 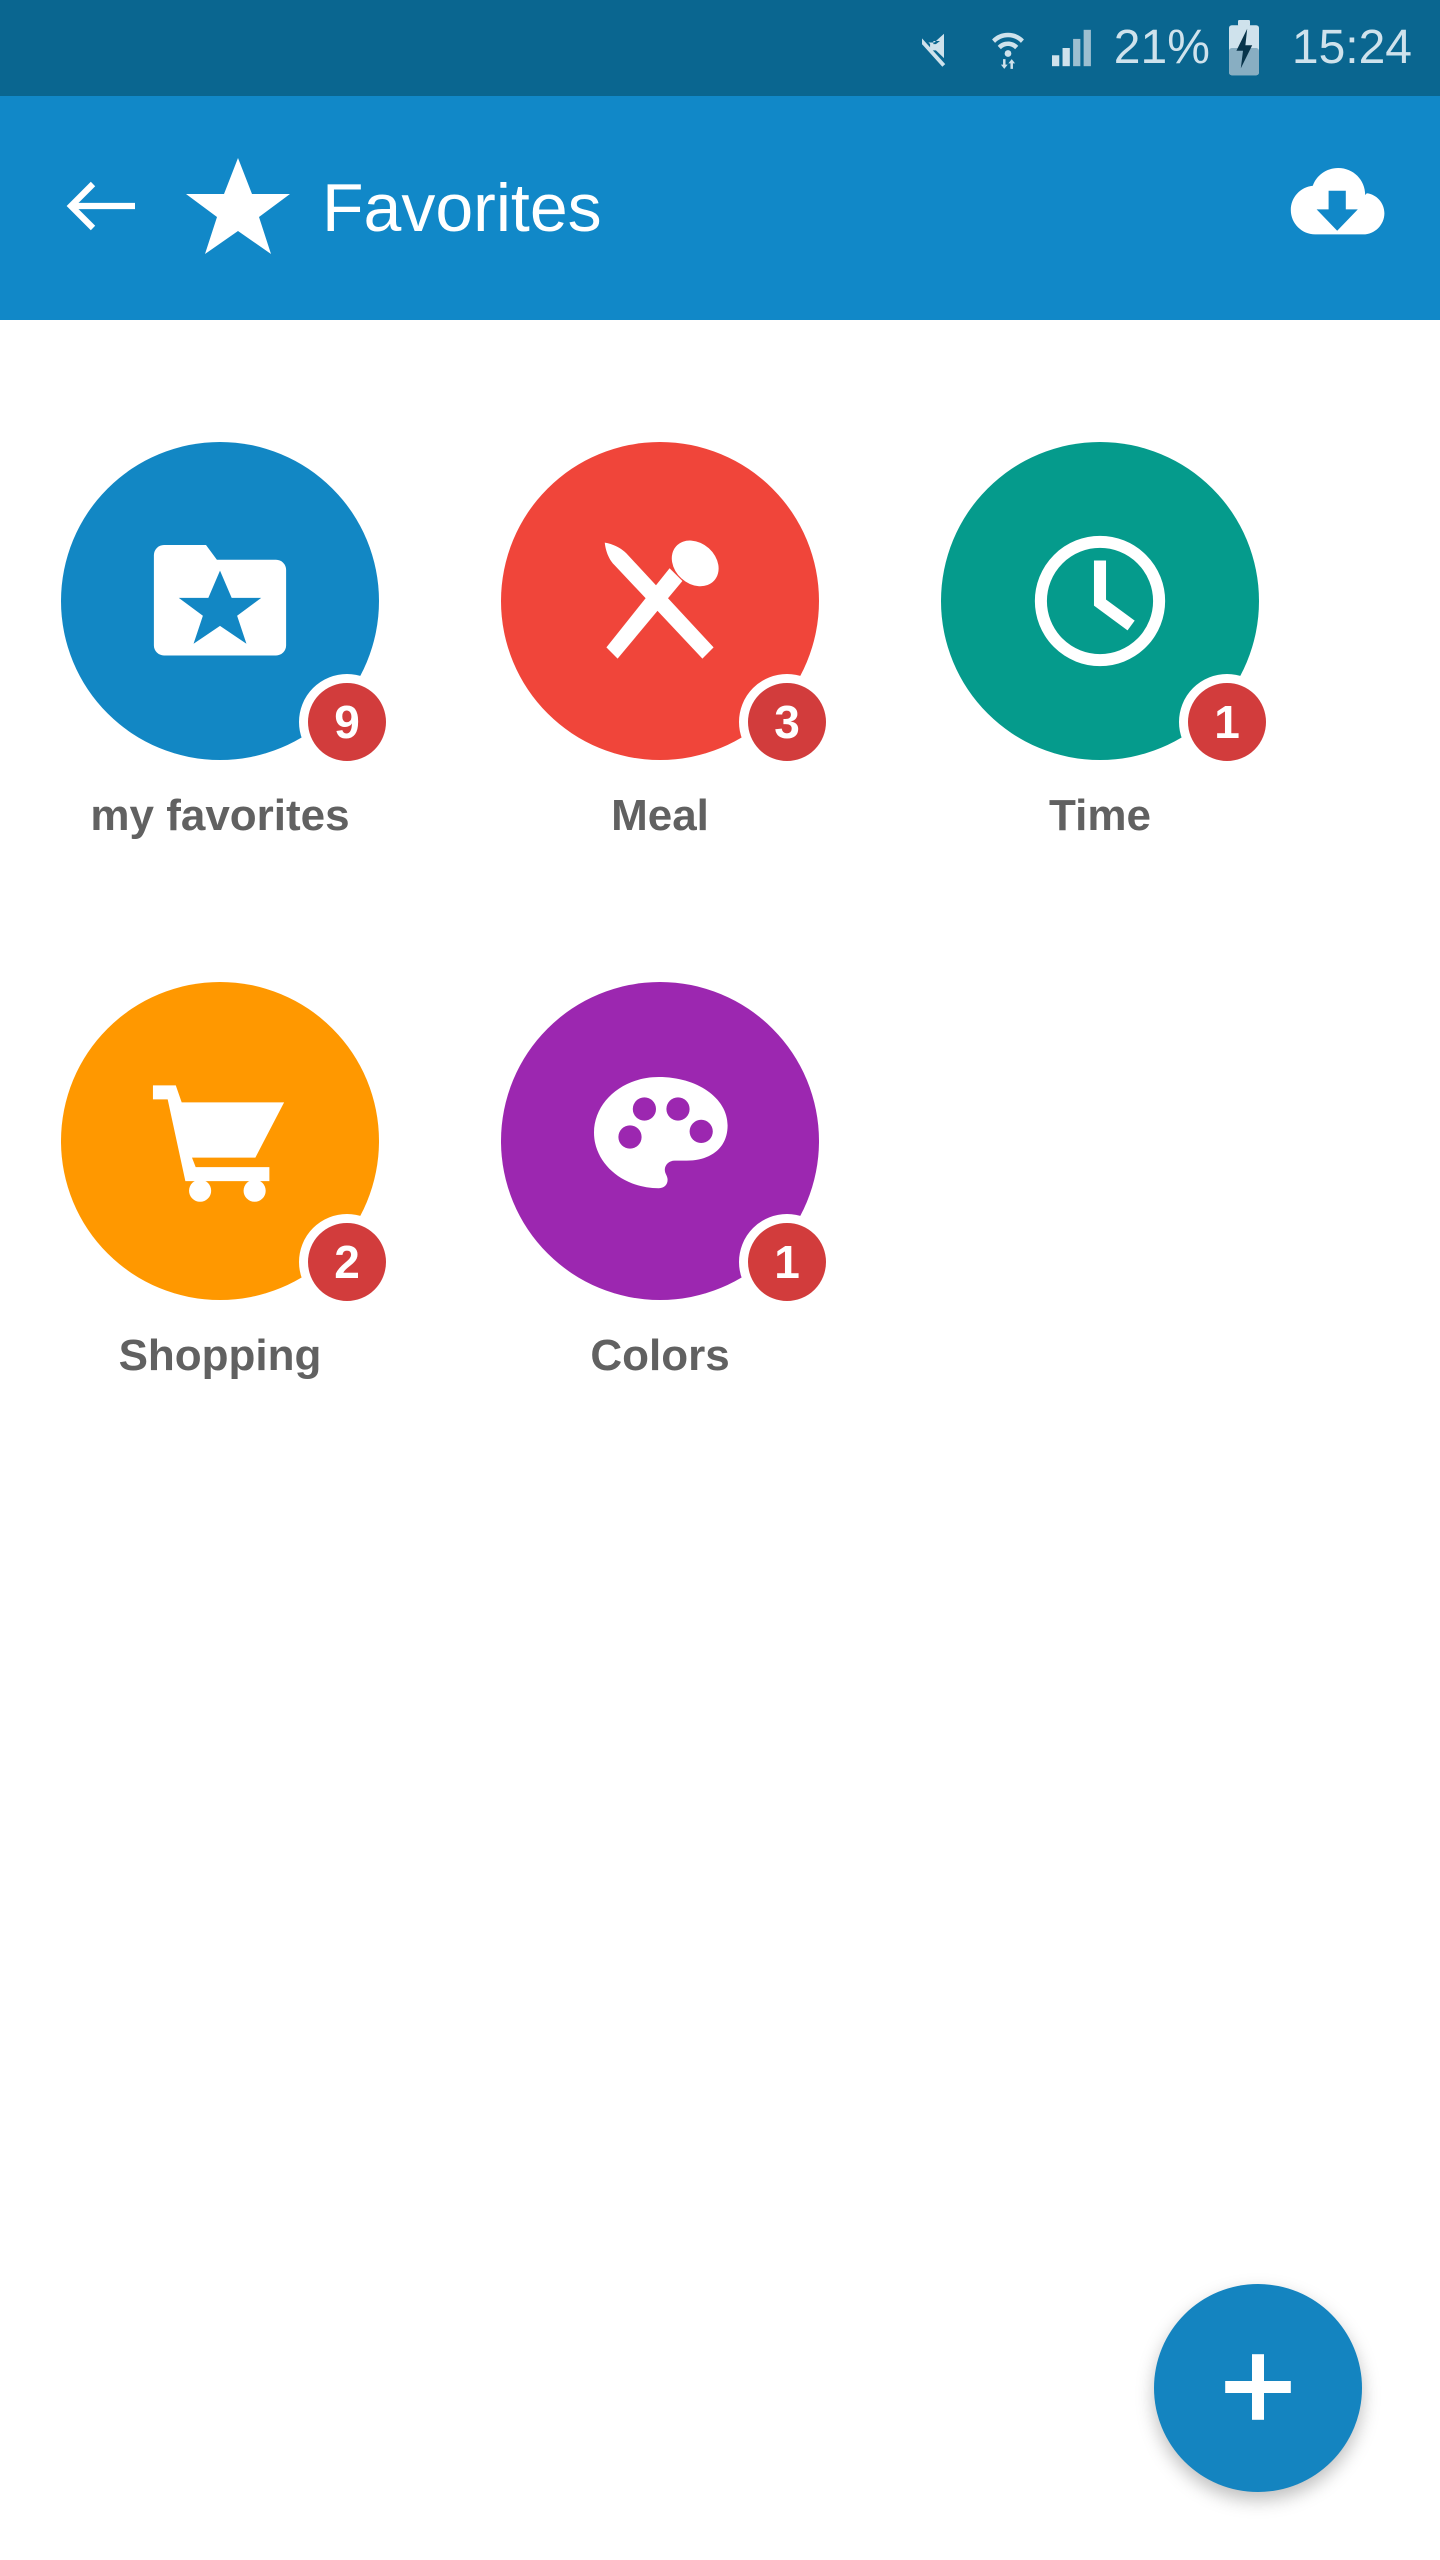 What do you see at coordinates (943, 48) in the screenshot?
I see `mute-icon` at bounding box center [943, 48].